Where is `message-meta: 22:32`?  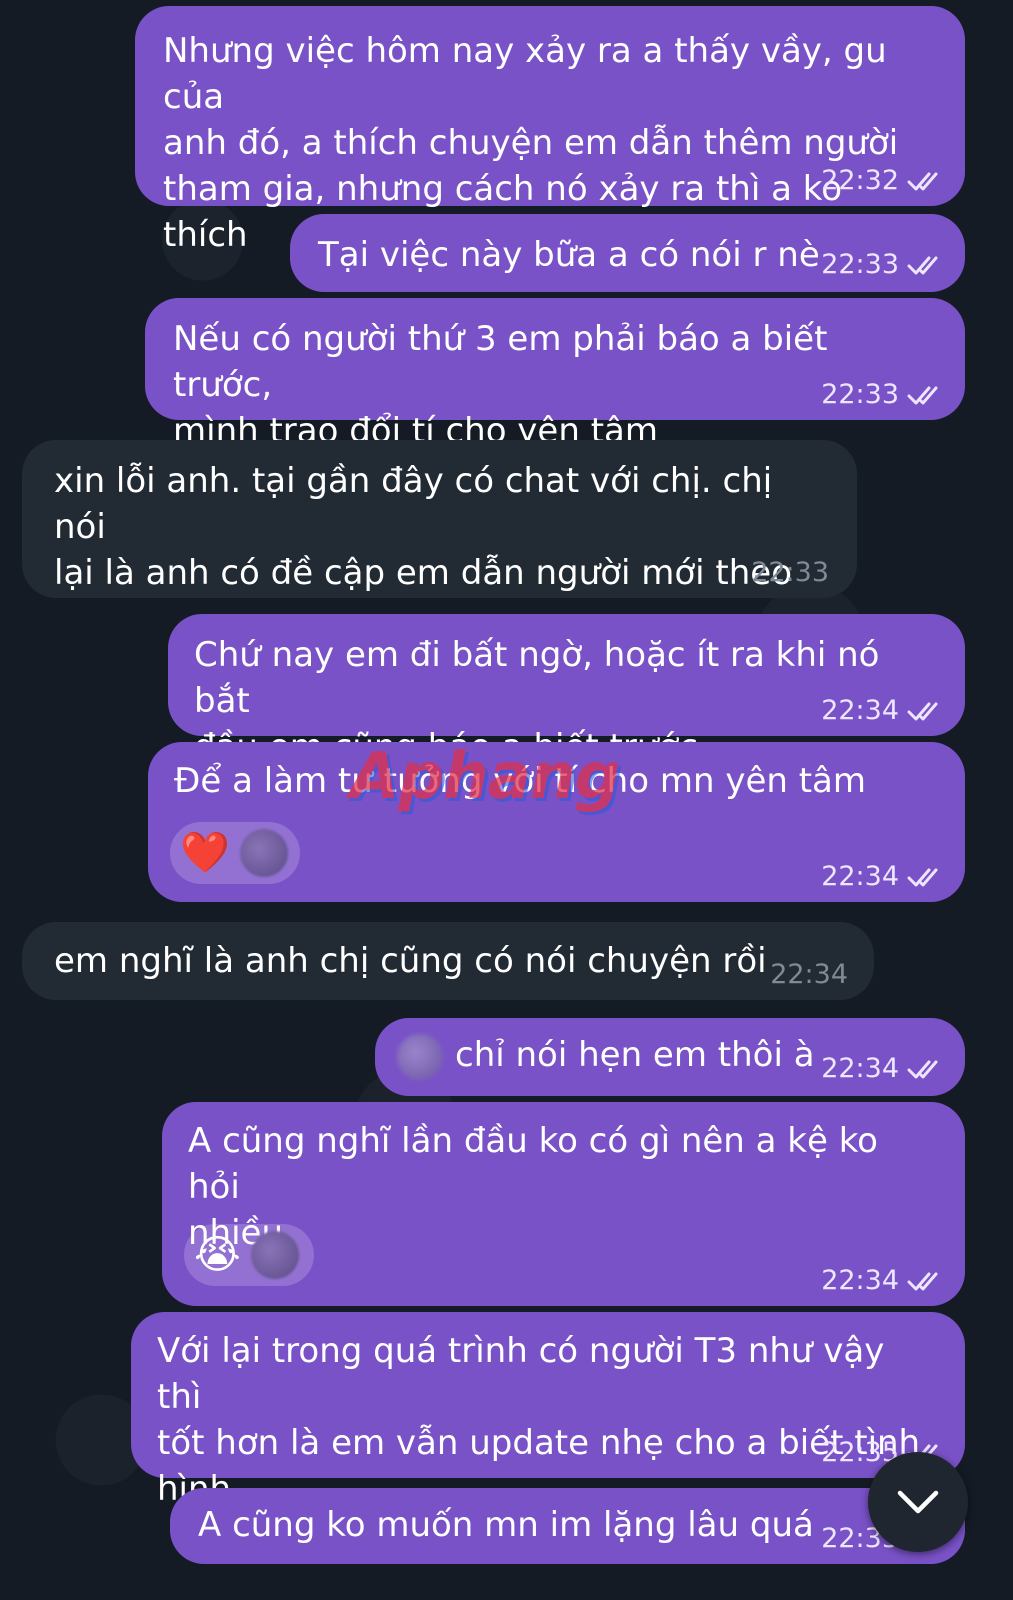
message-meta: 22:32 is located at coordinates (884, 181).